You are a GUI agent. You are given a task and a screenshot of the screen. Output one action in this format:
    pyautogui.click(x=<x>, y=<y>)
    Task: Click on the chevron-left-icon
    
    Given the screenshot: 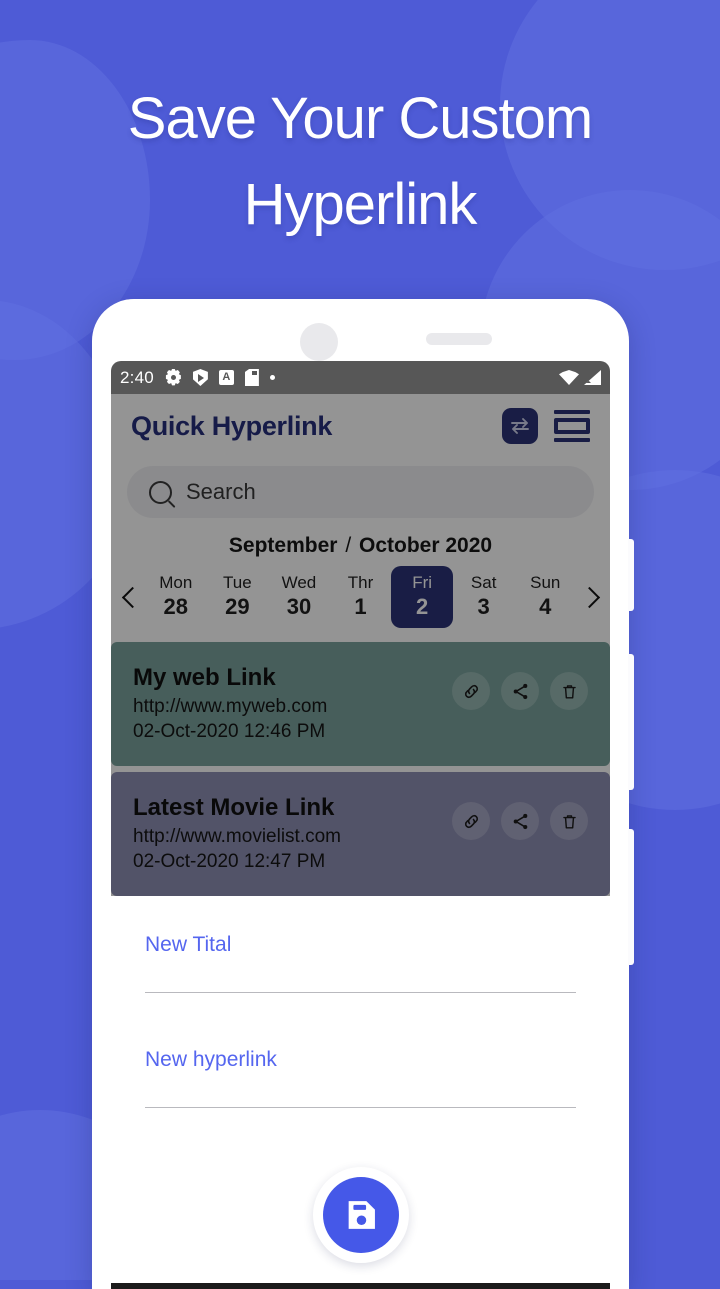 What is the action you would take?
    pyautogui.click(x=132, y=597)
    